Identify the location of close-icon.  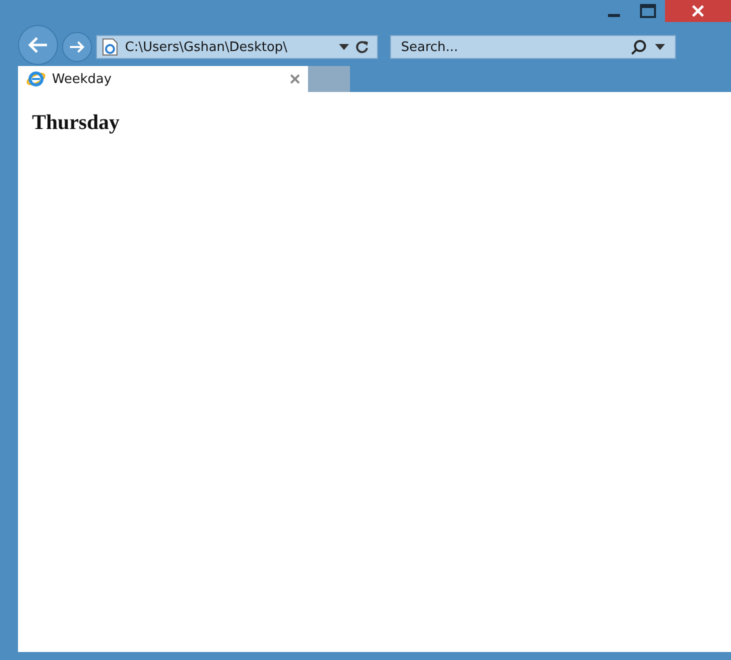
(698, 11).